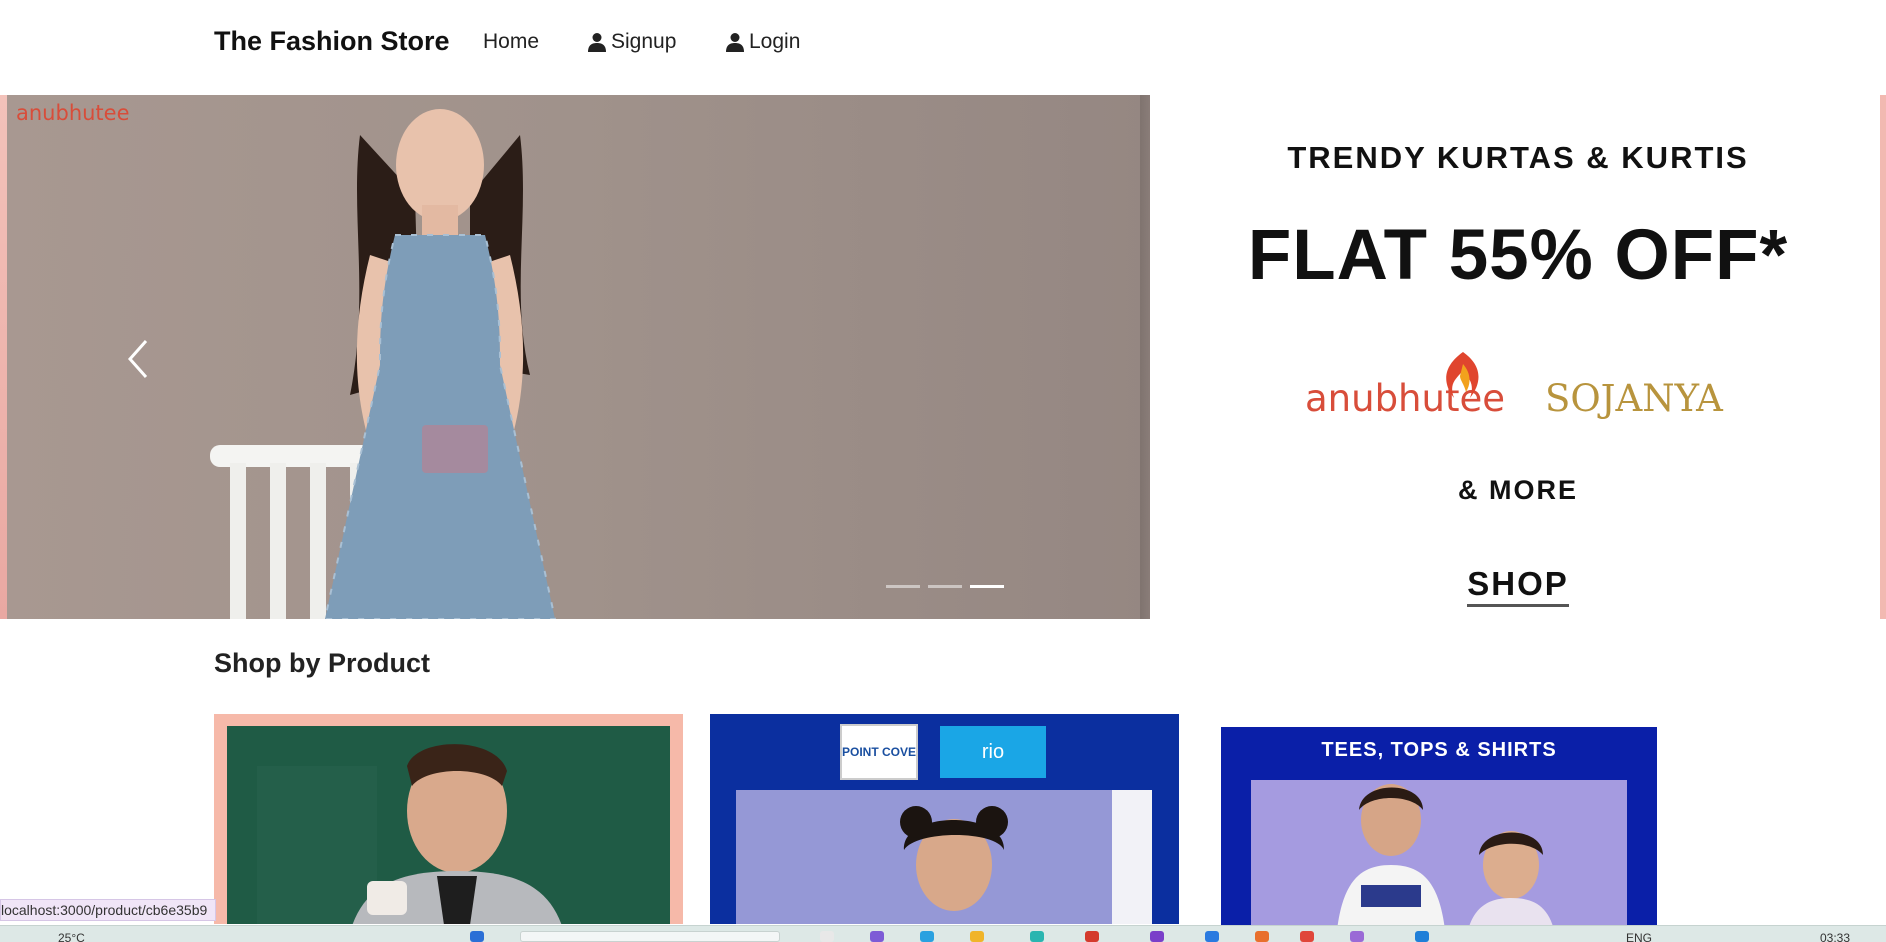 The image size is (1886, 942). Describe the element at coordinates (1446, 860) in the screenshot. I see `kidswear-photo` at that location.